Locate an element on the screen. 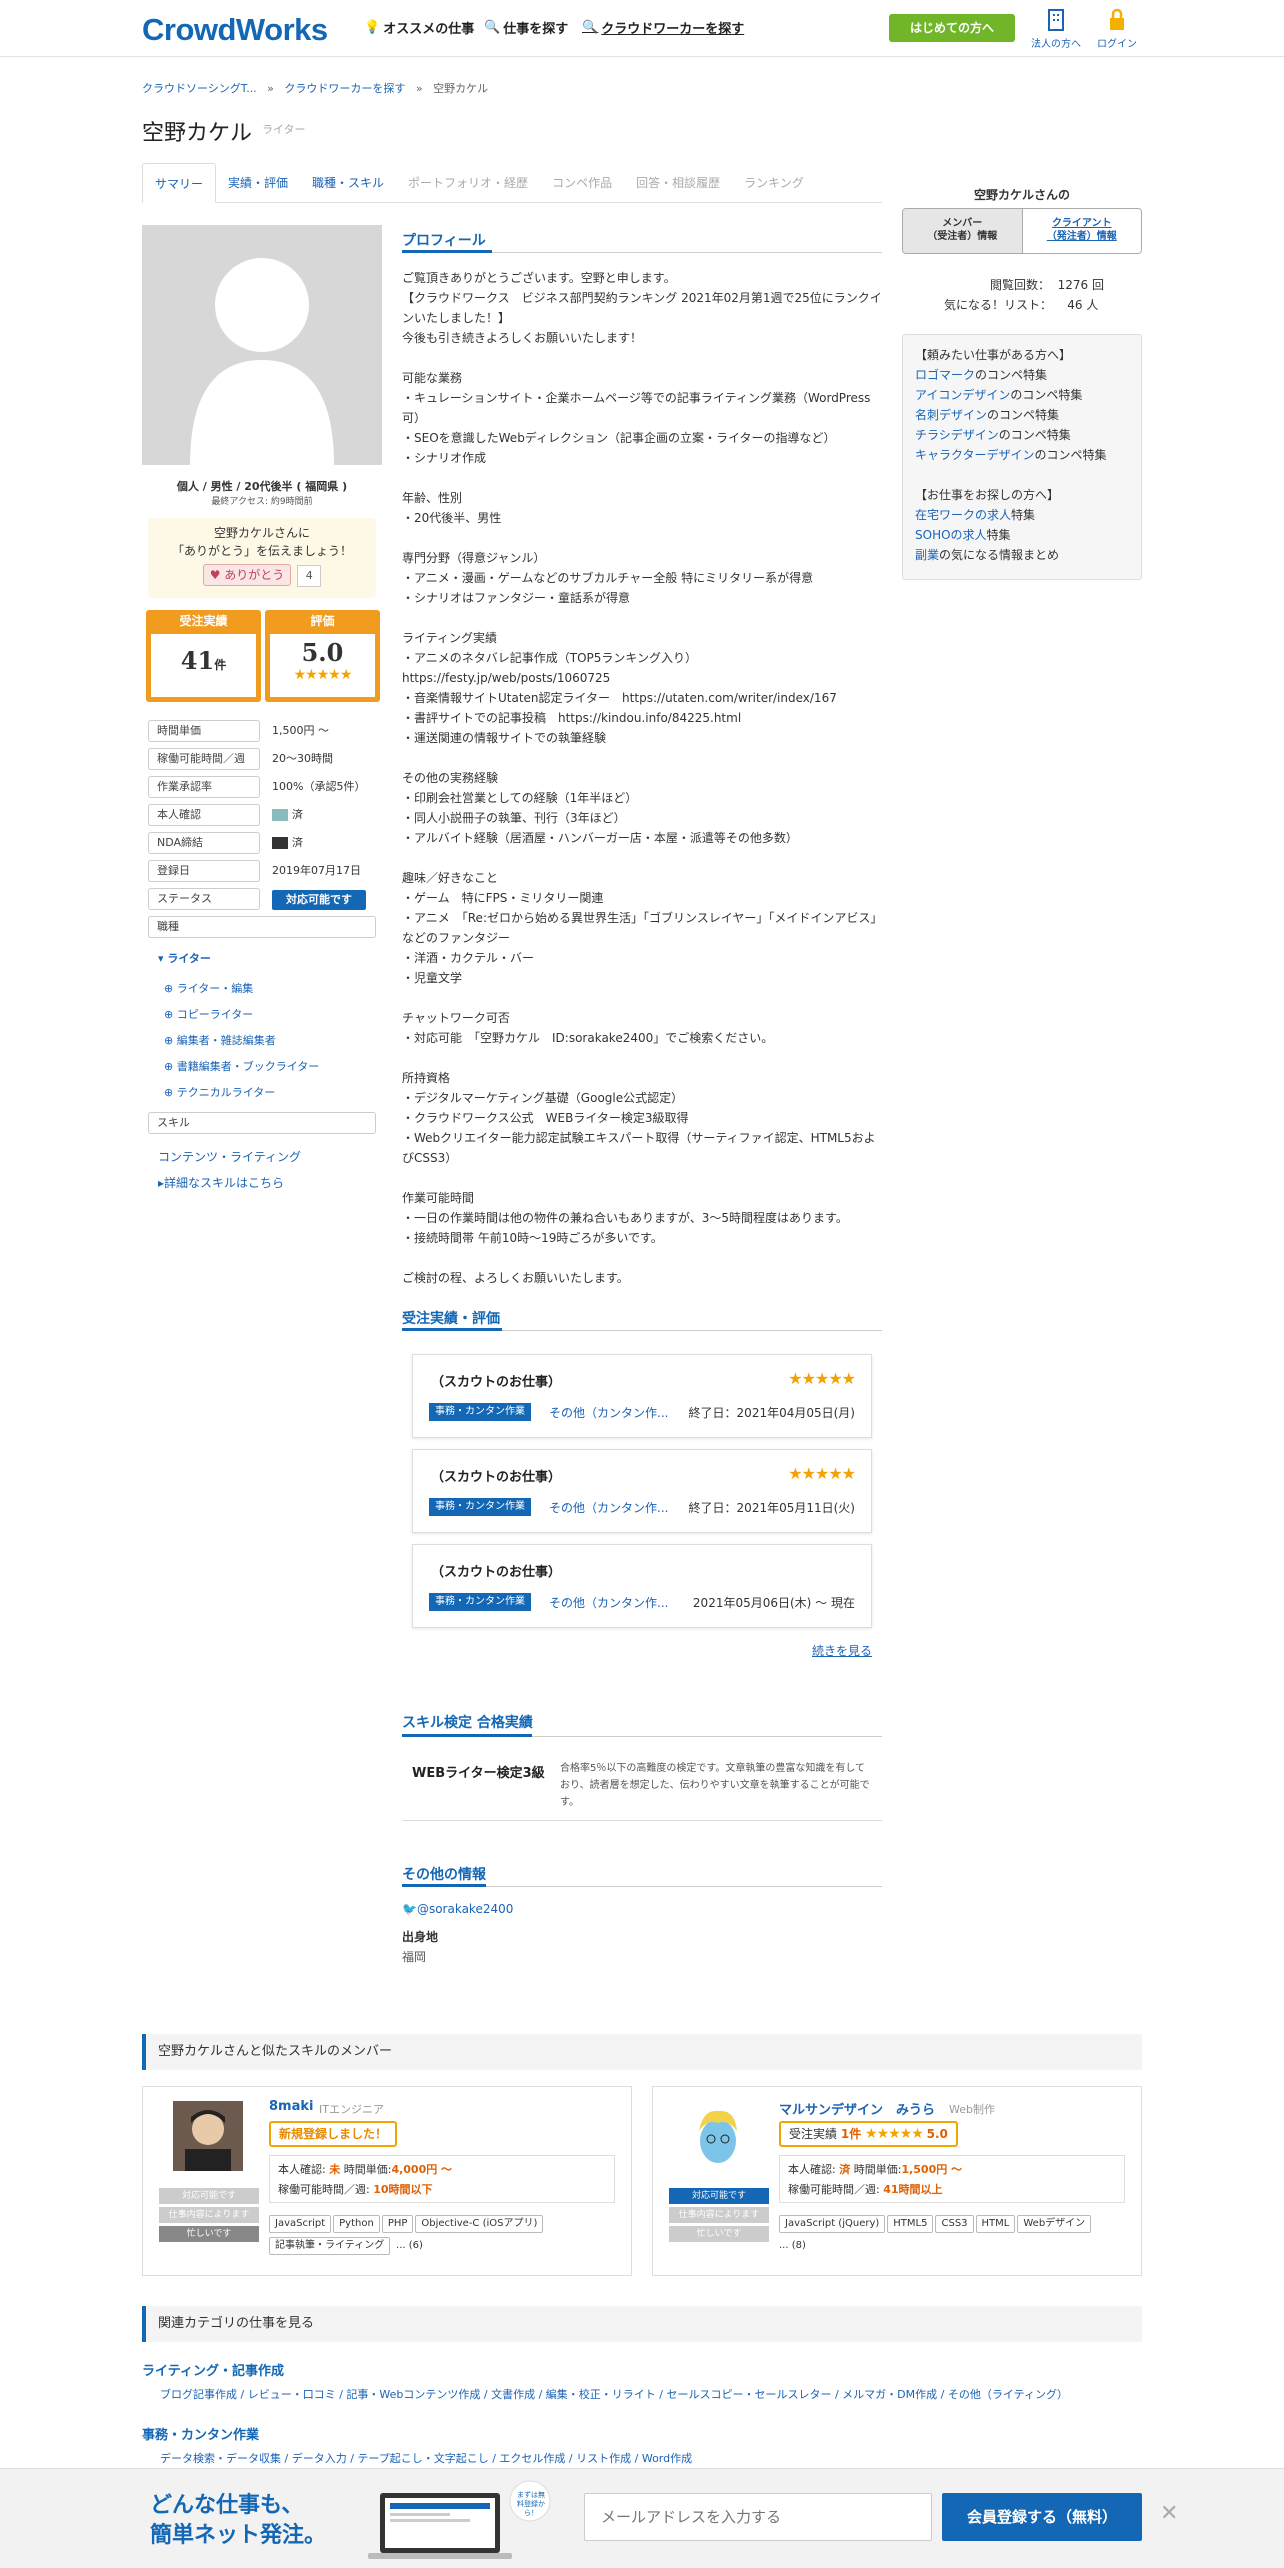 This screenshot has height=2568, width=1284. promo-logo: ロゴマークのコンペ特集 is located at coordinates (1022, 375).